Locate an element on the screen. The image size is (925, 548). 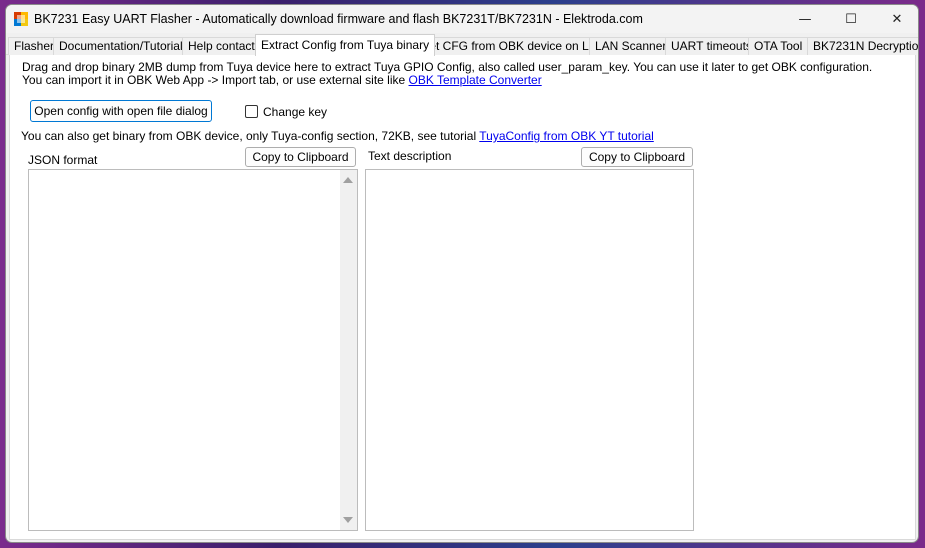
copy-json-button: Copy to Clipboard is located at coordinates (300, 157).